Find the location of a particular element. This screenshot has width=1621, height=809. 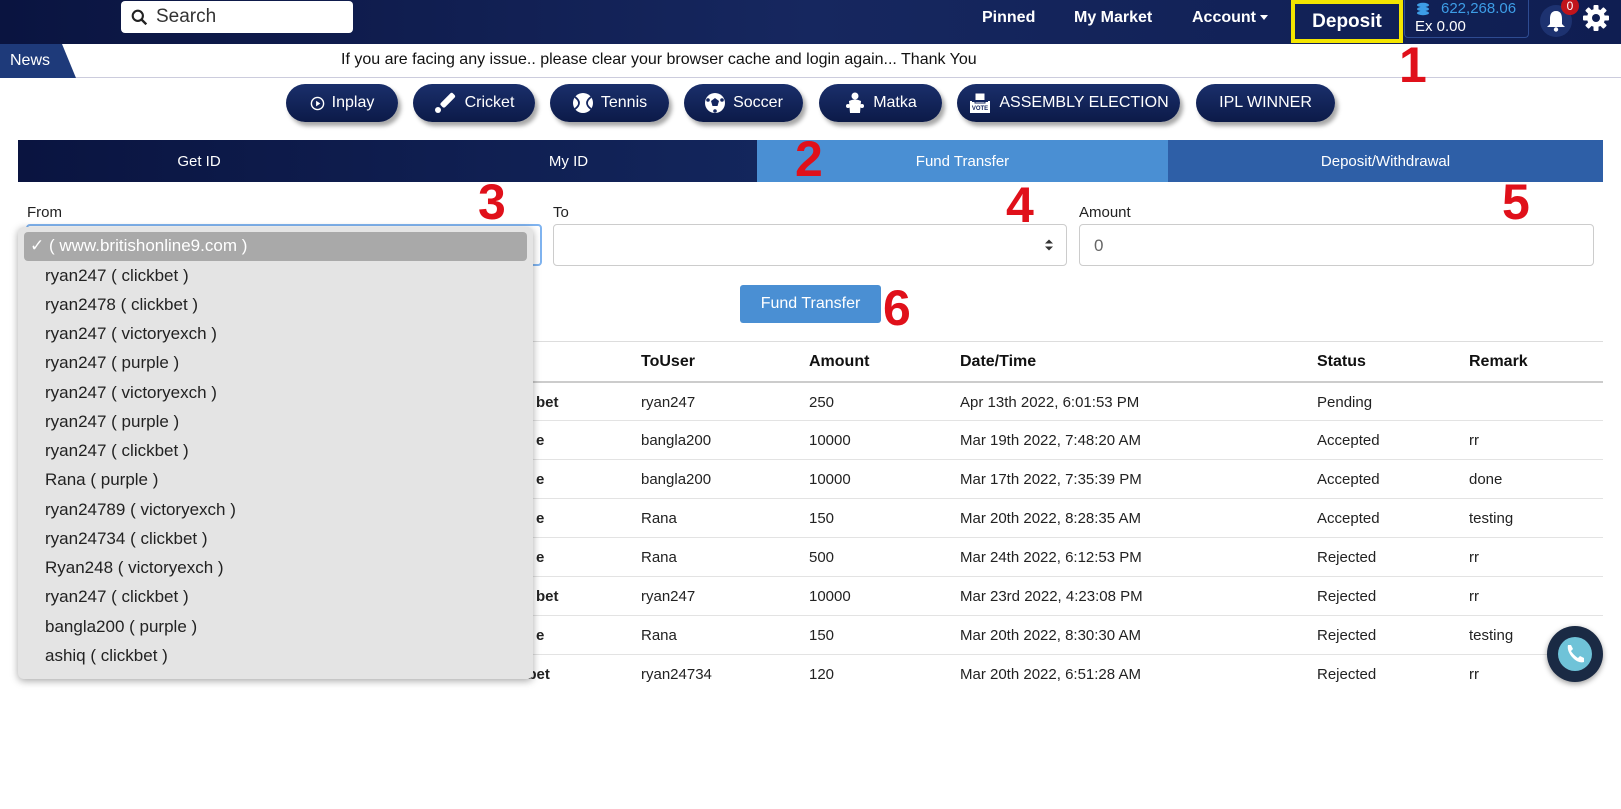

sport-matka: Matka is located at coordinates (880, 103).